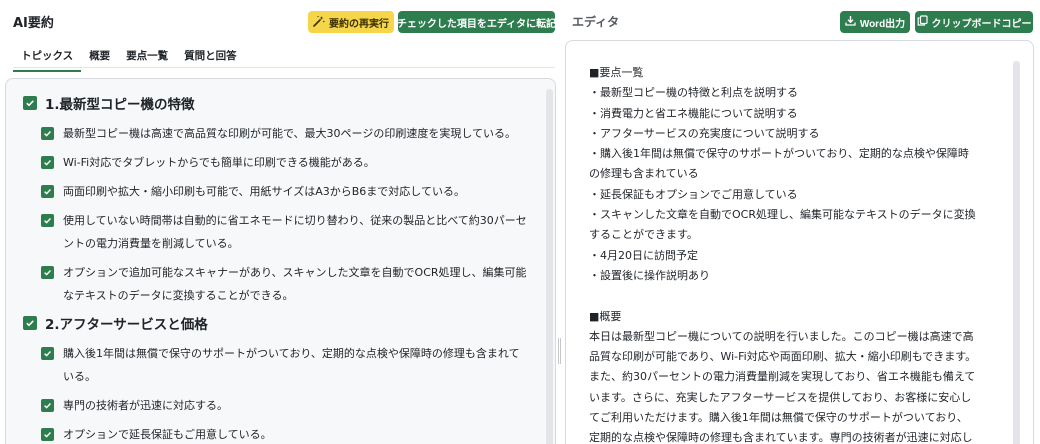 The height and width of the screenshot is (444, 1040). Describe the element at coordinates (126, 325) in the screenshot. I see `section-title: 2.アフターサービスと価格` at that location.